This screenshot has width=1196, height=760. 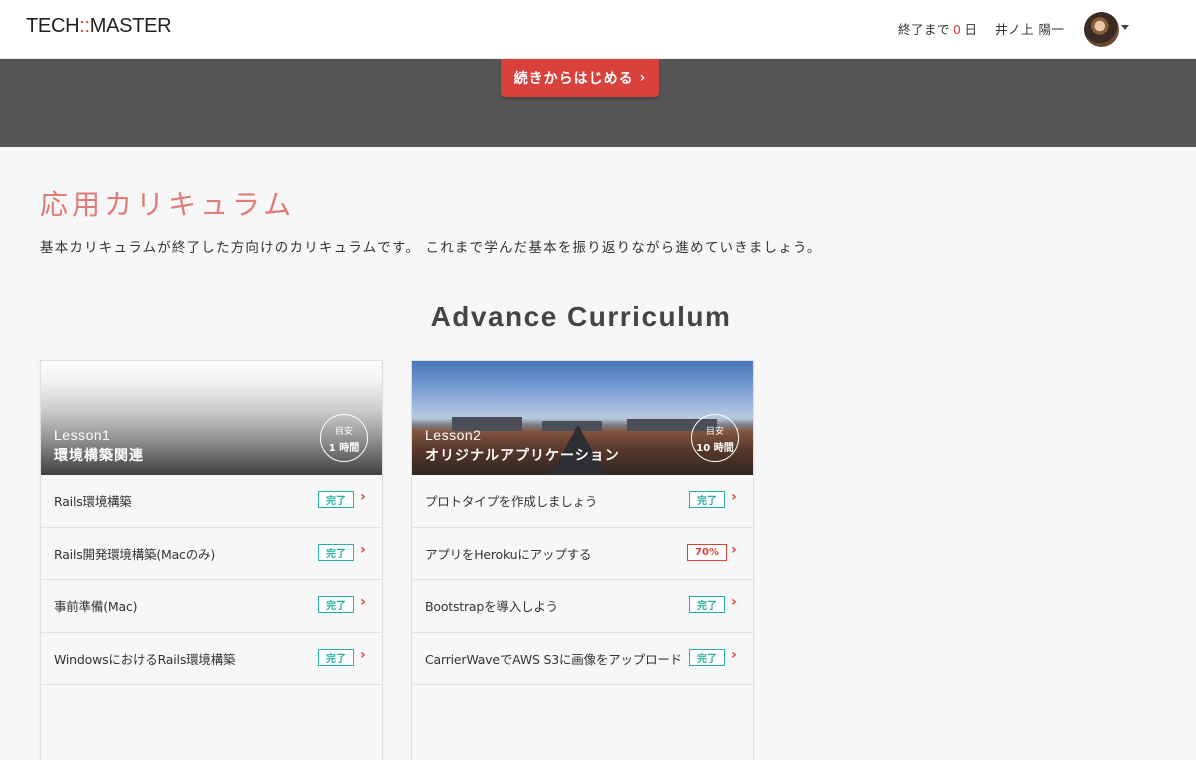 I want to click on techmaster-logo: TECH::MASTER, so click(x=99, y=26).